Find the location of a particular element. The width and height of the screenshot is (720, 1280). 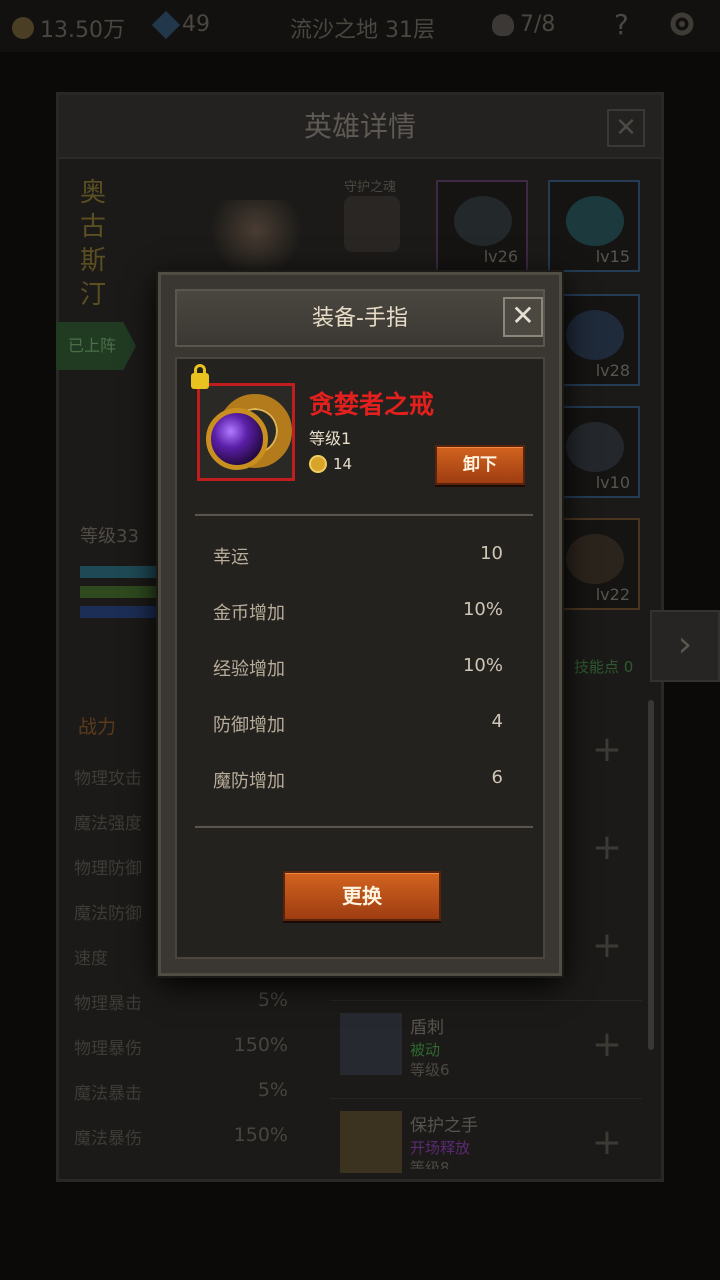

skill-name: 盾刺 is located at coordinates (427, 1028).